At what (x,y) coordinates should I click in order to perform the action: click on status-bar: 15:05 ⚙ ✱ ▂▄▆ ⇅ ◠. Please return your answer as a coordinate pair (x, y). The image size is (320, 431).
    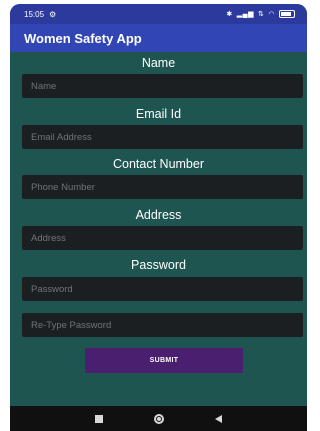
    Looking at the image, I should click on (158, 14).